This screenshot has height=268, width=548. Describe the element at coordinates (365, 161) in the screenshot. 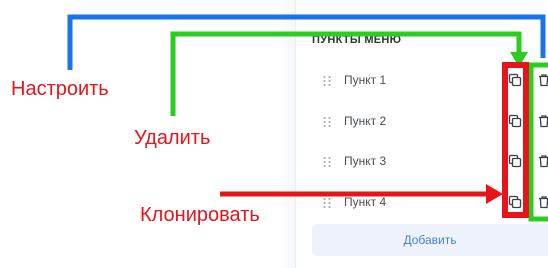

I see `menu-item-label: Пункт 3` at that location.